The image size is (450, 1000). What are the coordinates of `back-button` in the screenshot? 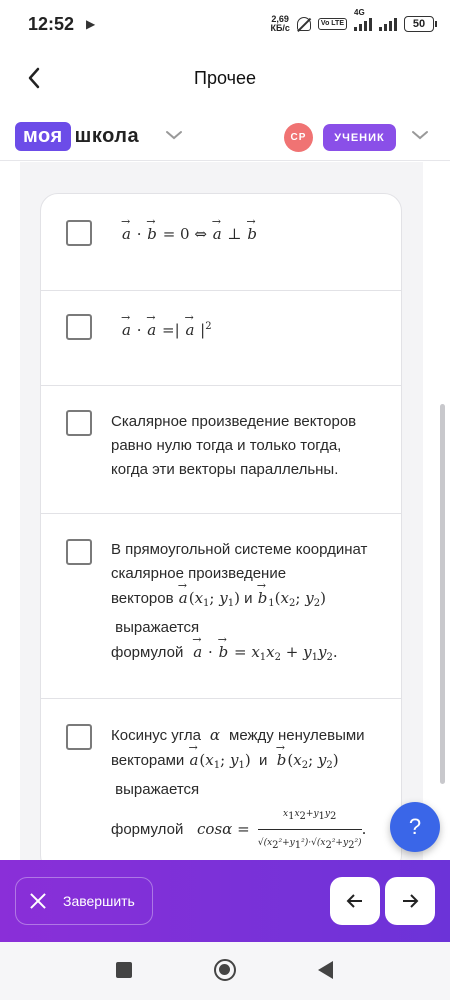 It's located at (34, 78).